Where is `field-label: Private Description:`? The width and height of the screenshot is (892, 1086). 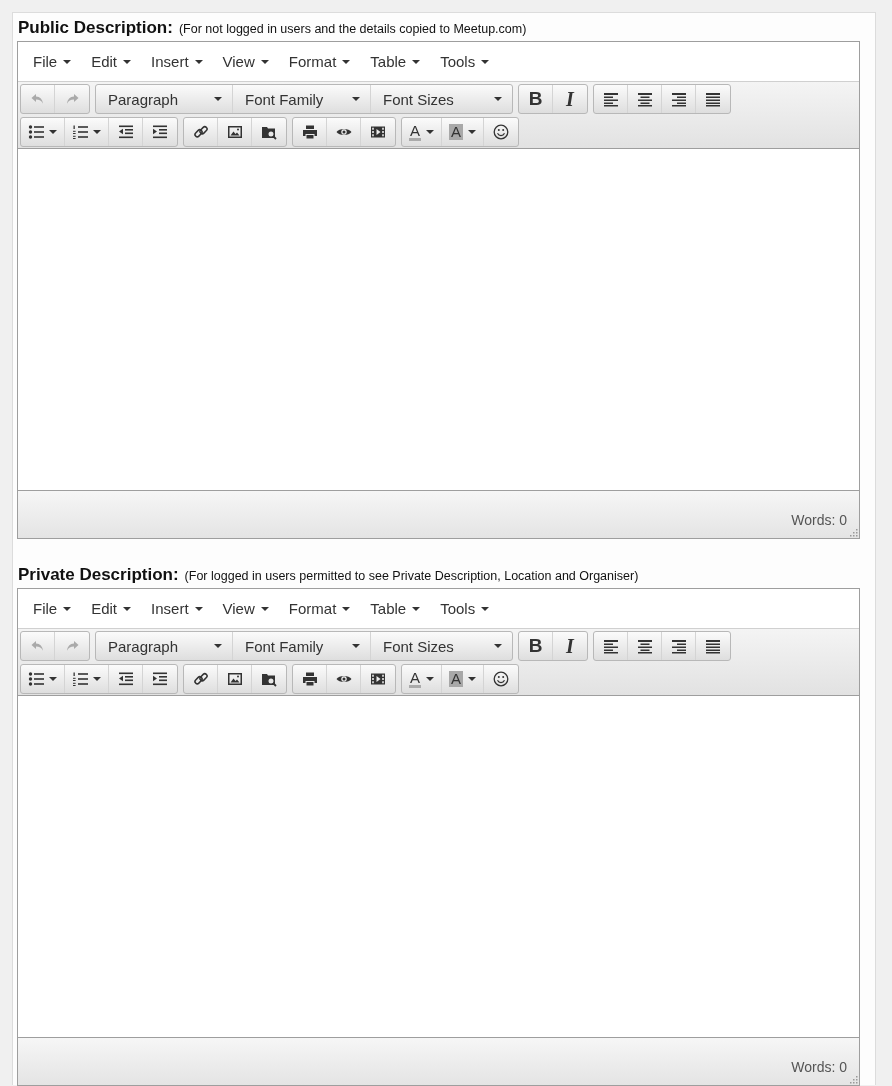 field-label: Private Description: is located at coordinates (98, 575).